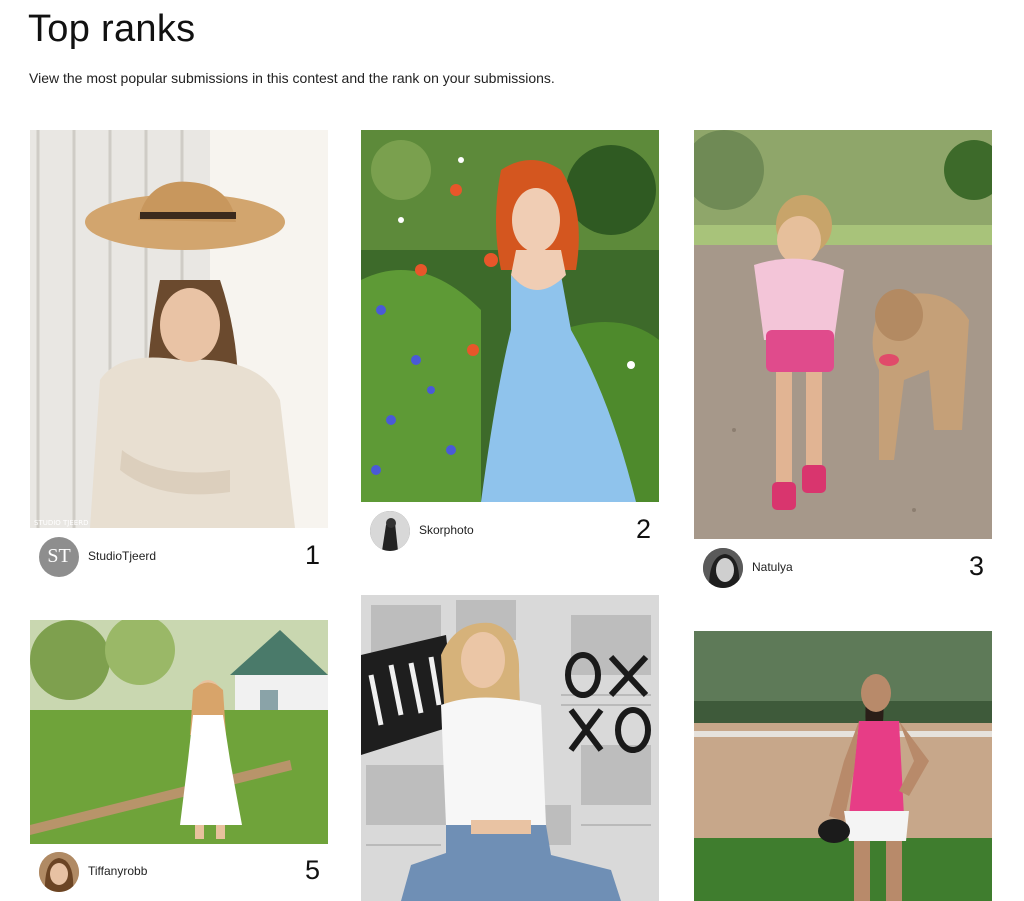 This screenshot has width=1024, height=901. I want to click on girl-petting-dog-image, so click(843, 334).